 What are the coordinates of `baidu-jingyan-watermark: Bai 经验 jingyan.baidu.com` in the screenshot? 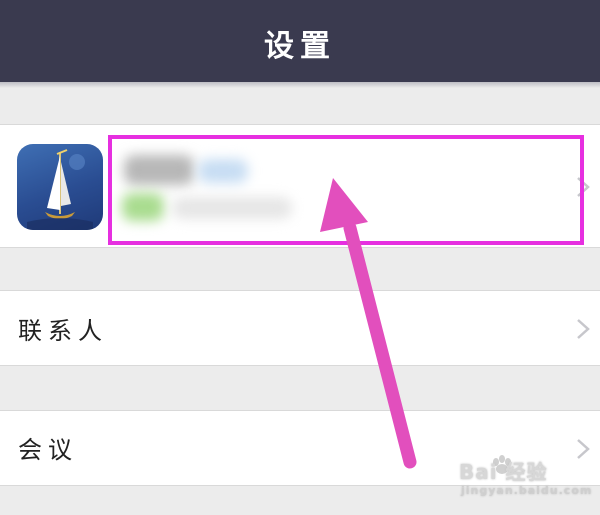 It's located at (526, 477).